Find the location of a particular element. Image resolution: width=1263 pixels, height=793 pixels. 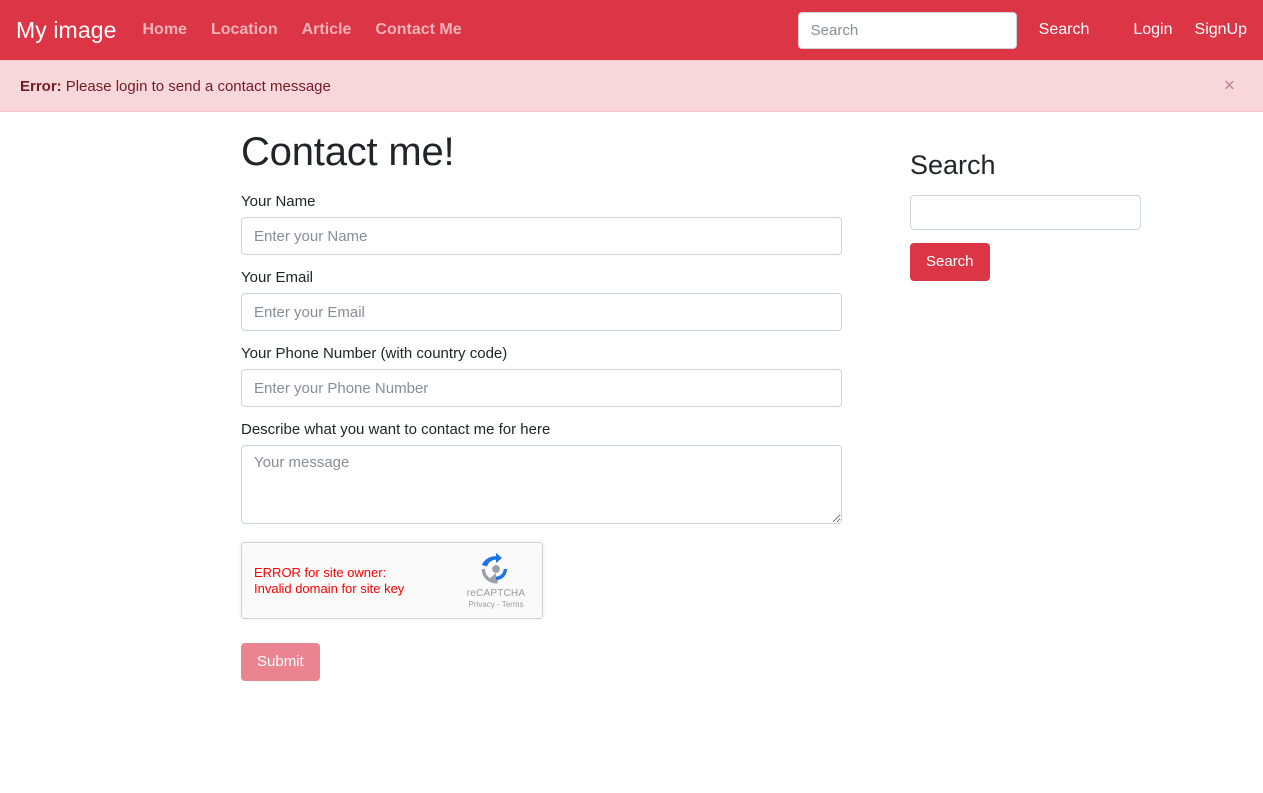

nav-link-article: Article is located at coordinates (327, 30).